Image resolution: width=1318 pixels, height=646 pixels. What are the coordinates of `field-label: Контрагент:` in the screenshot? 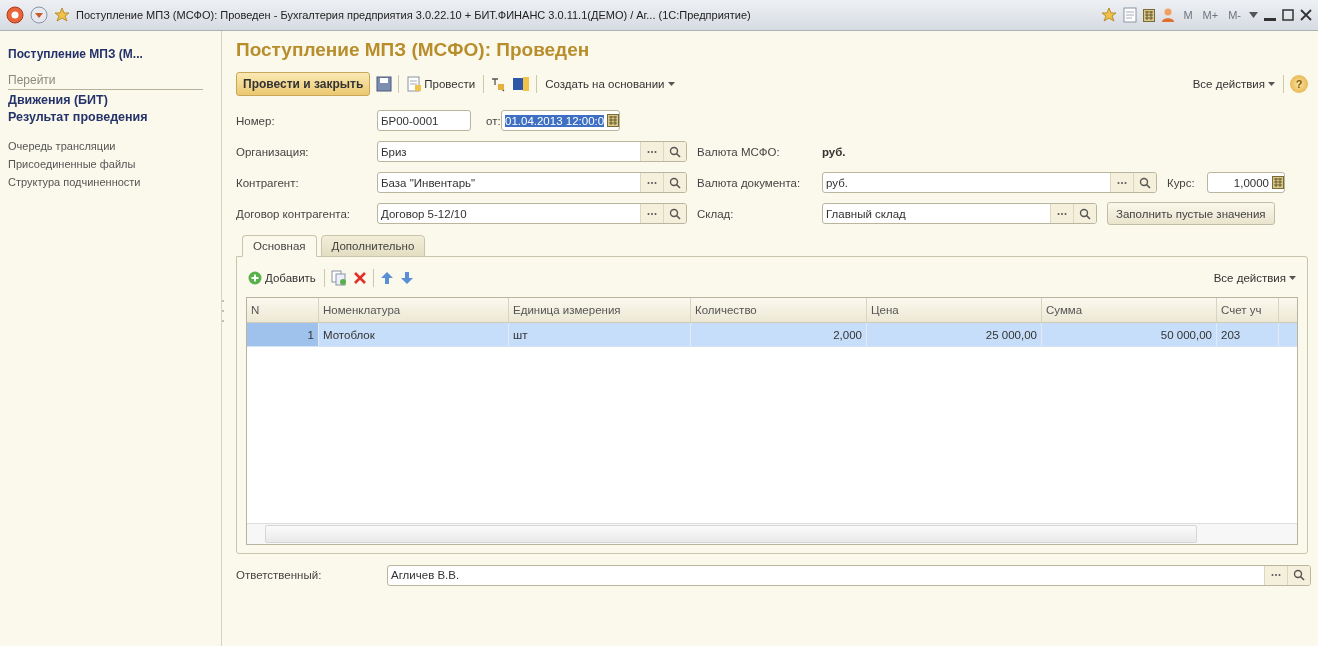 It's located at (268, 182).